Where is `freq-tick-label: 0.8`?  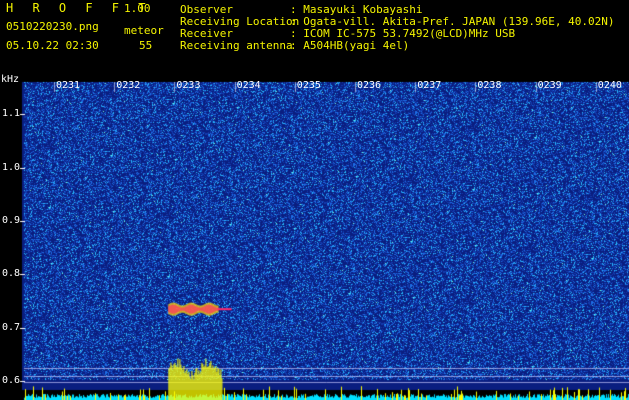
freq-tick-label: 0.8 is located at coordinates (11, 274).